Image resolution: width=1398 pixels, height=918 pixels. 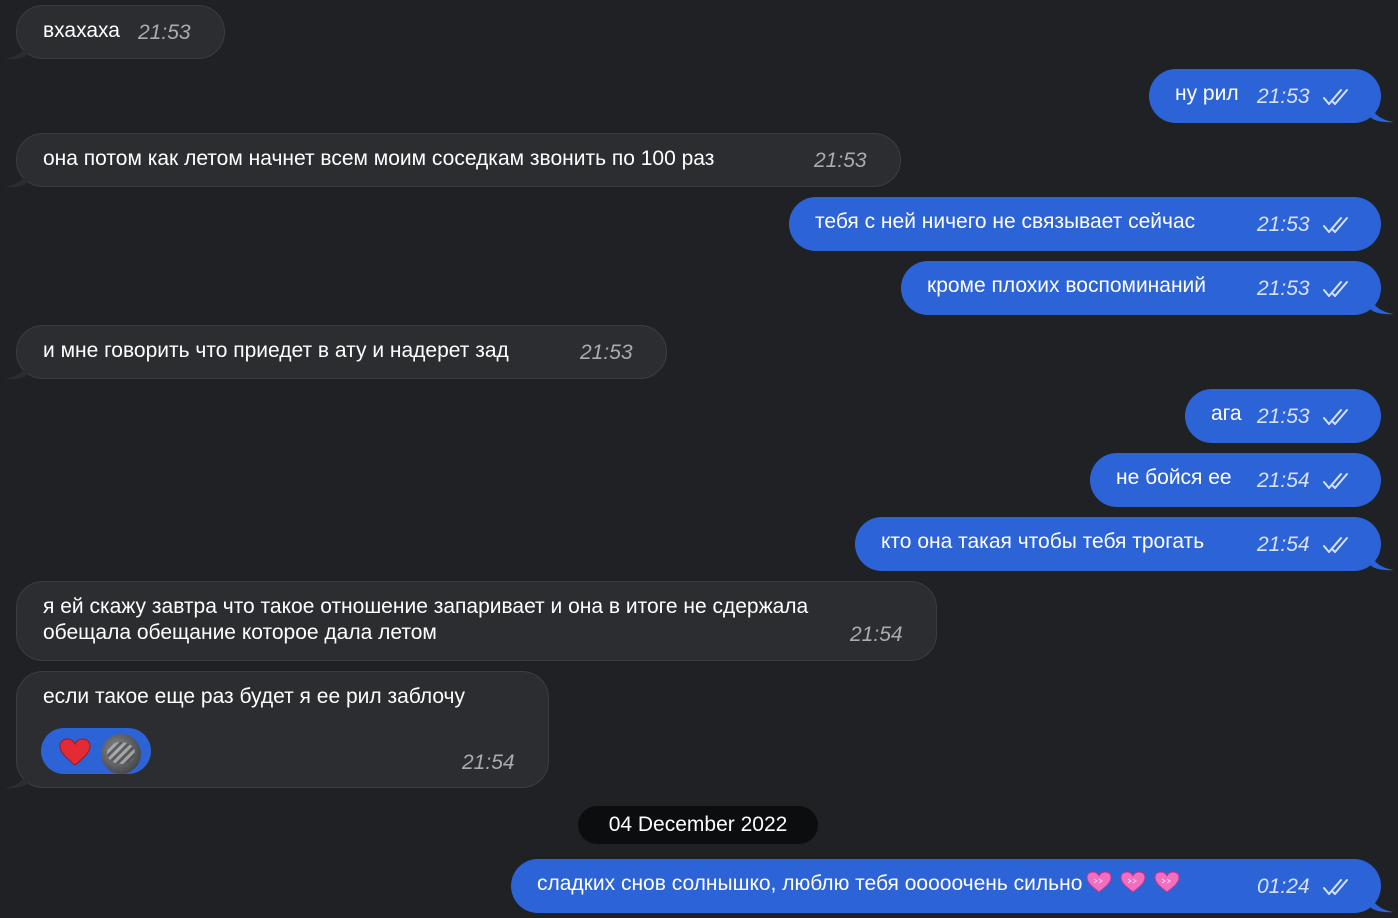 What do you see at coordinates (81, 30) in the screenshot?
I see `message-text: вхахаха` at bounding box center [81, 30].